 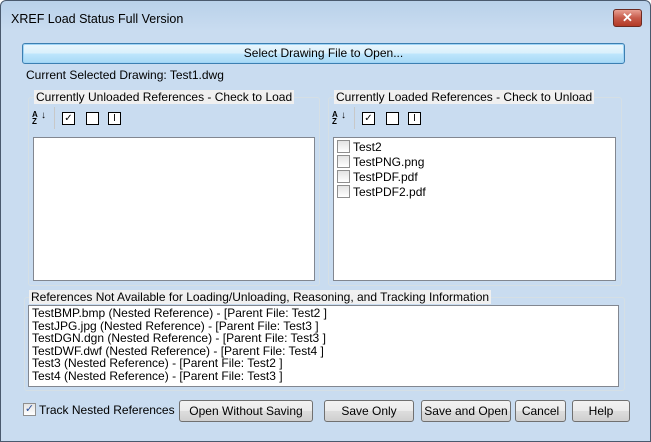 What do you see at coordinates (246, 411) in the screenshot?
I see `open-without-saving-button: Open Without Saving` at bounding box center [246, 411].